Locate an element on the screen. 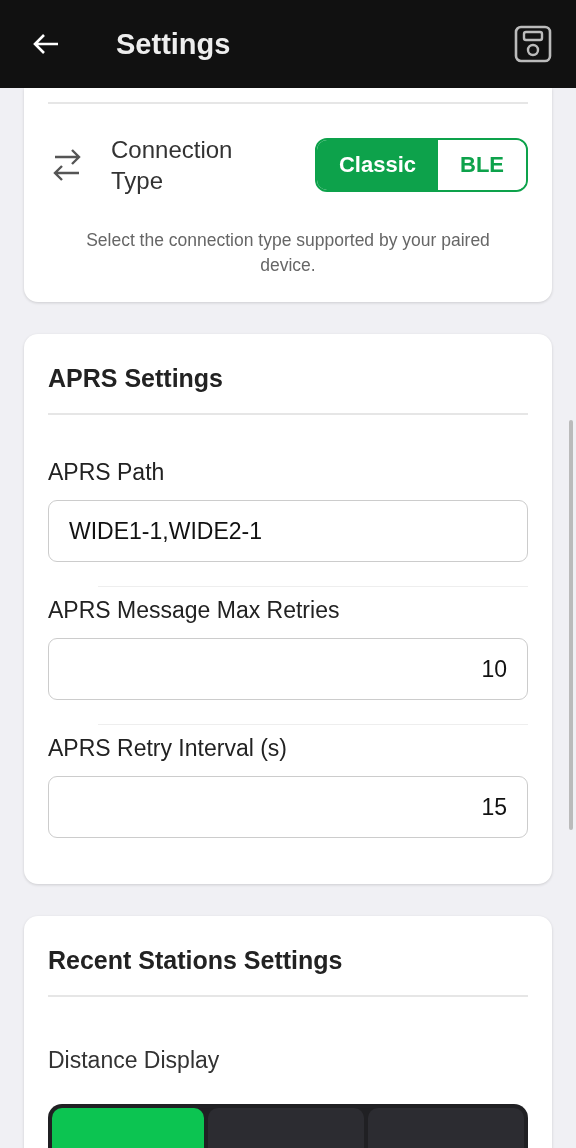  field-label: APRS Retry Interval (s) is located at coordinates (168, 748).